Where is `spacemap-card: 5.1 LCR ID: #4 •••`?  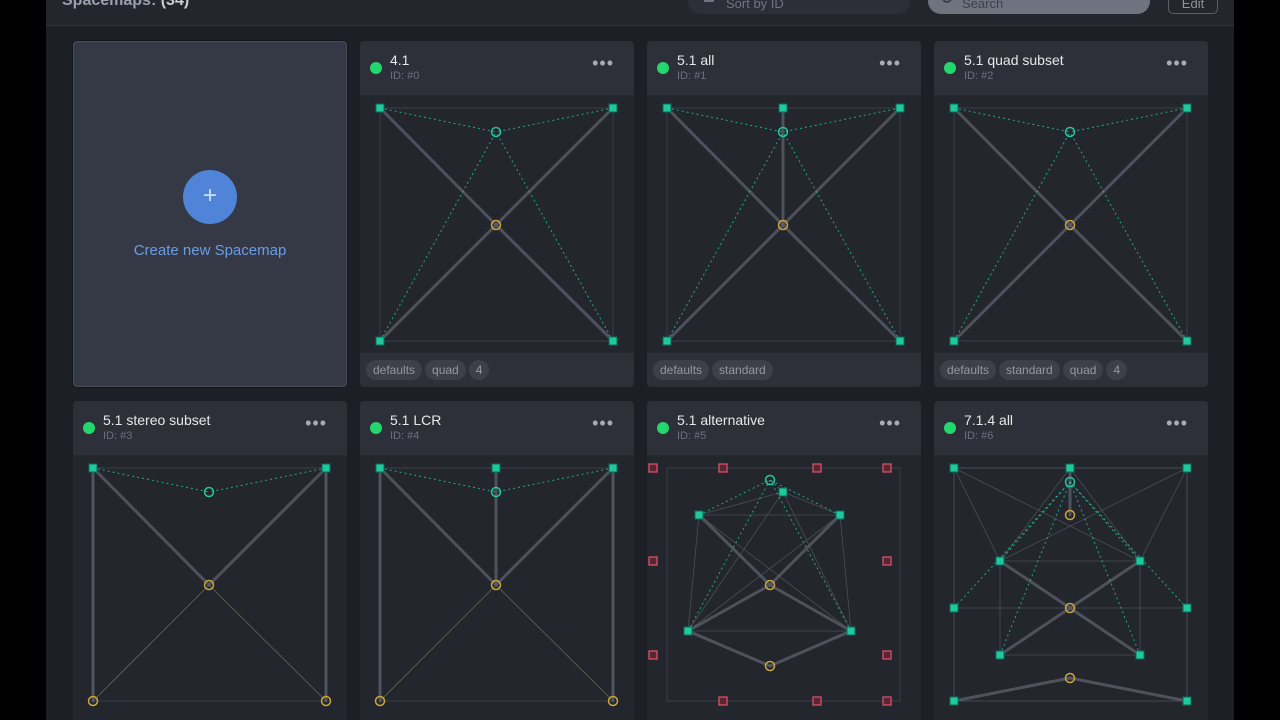
spacemap-card: 5.1 LCR ID: #4 ••• is located at coordinates (497, 560).